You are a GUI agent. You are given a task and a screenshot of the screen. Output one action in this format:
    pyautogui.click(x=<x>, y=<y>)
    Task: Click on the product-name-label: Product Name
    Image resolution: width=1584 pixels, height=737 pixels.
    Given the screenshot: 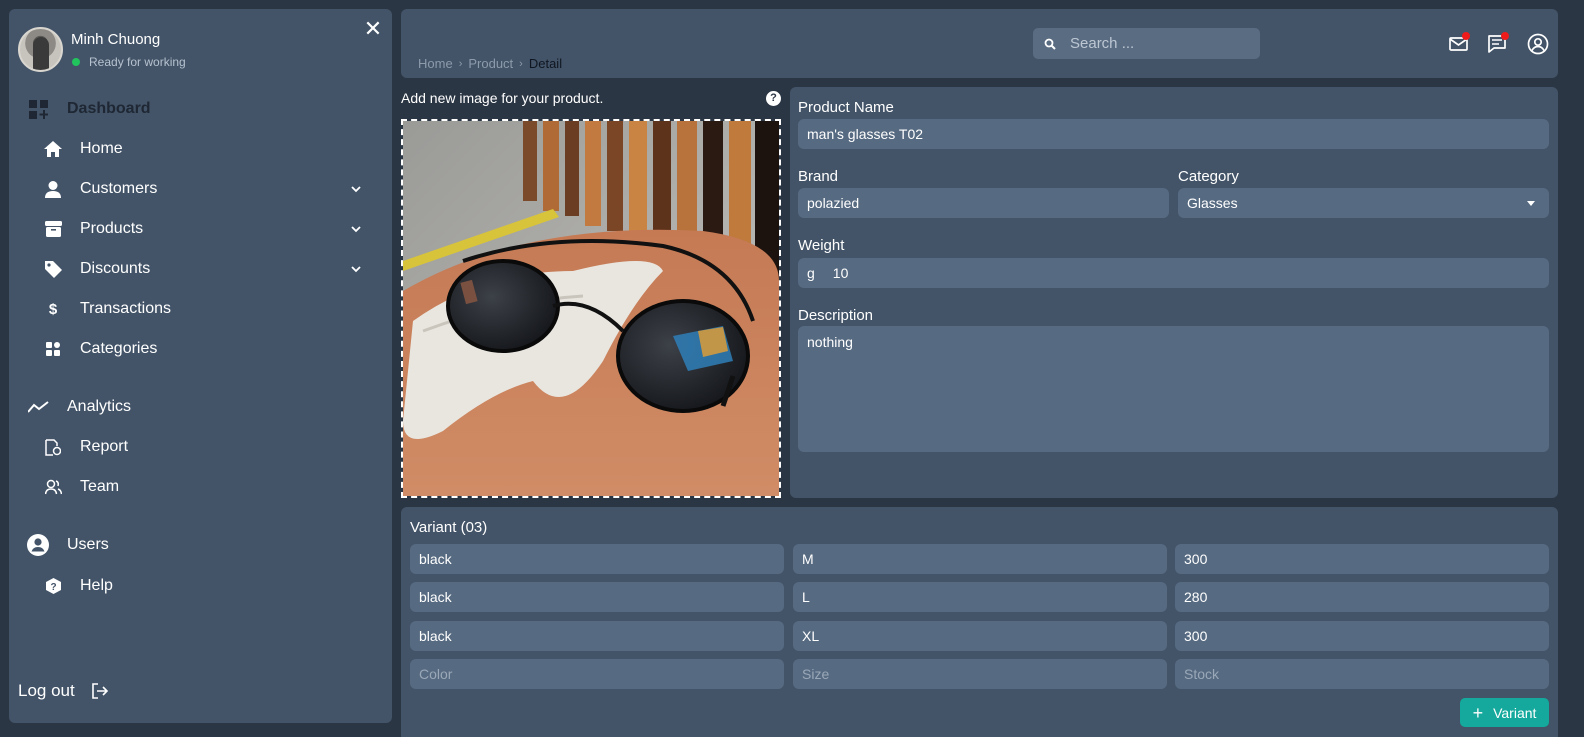 What is the action you would take?
    pyautogui.click(x=846, y=107)
    